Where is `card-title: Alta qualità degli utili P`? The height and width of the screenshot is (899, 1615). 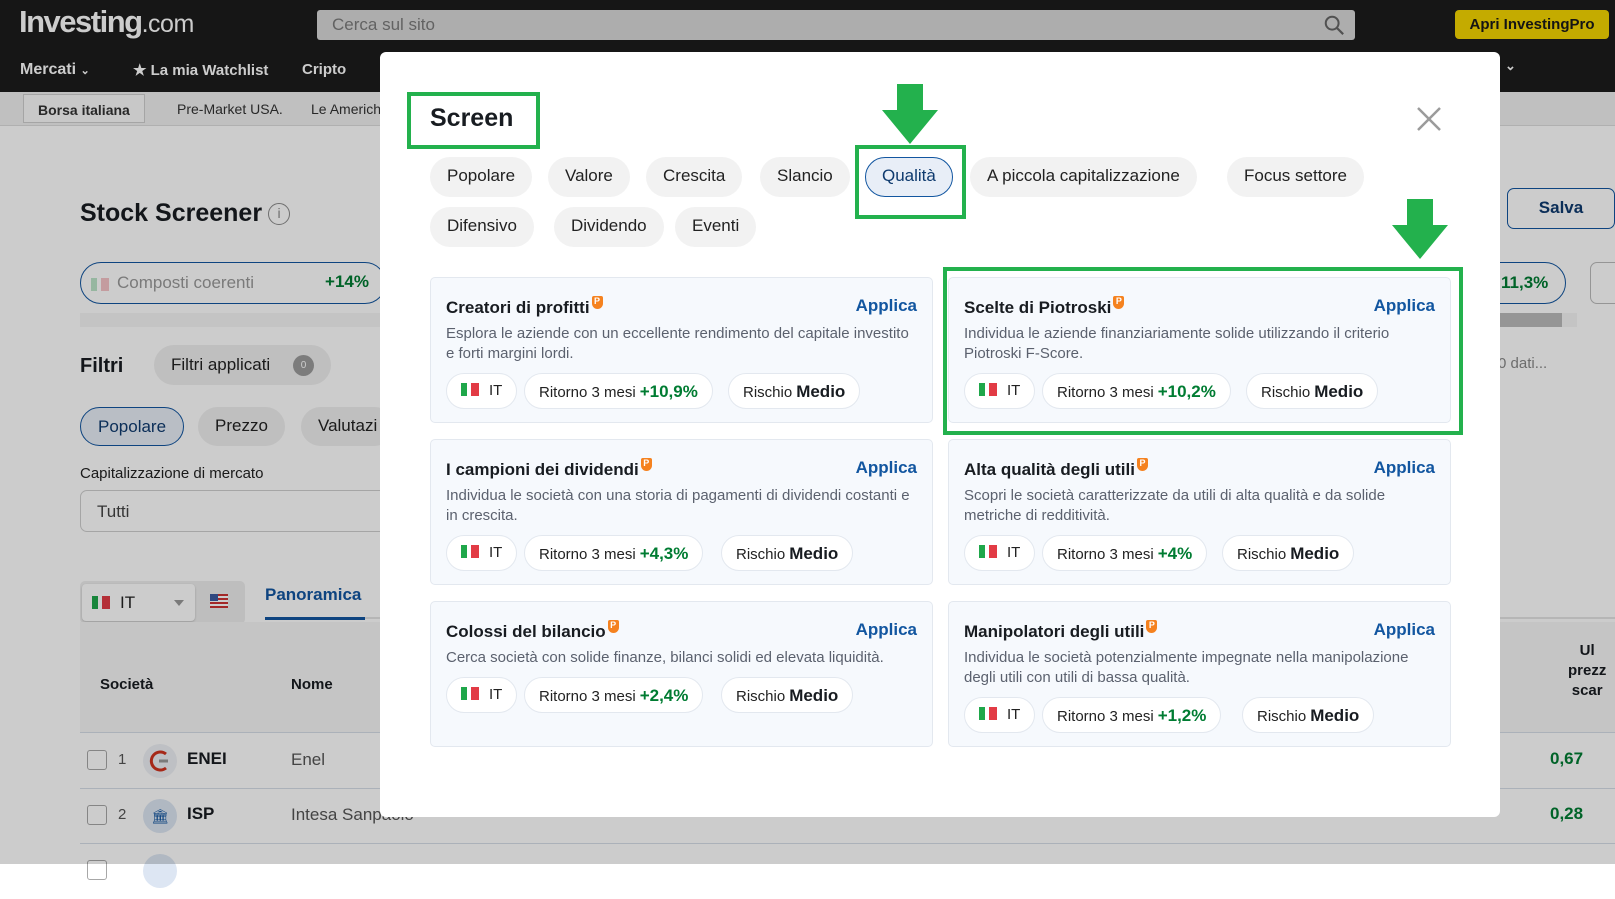
card-title: Alta qualità degli utili P is located at coordinates (1056, 469).